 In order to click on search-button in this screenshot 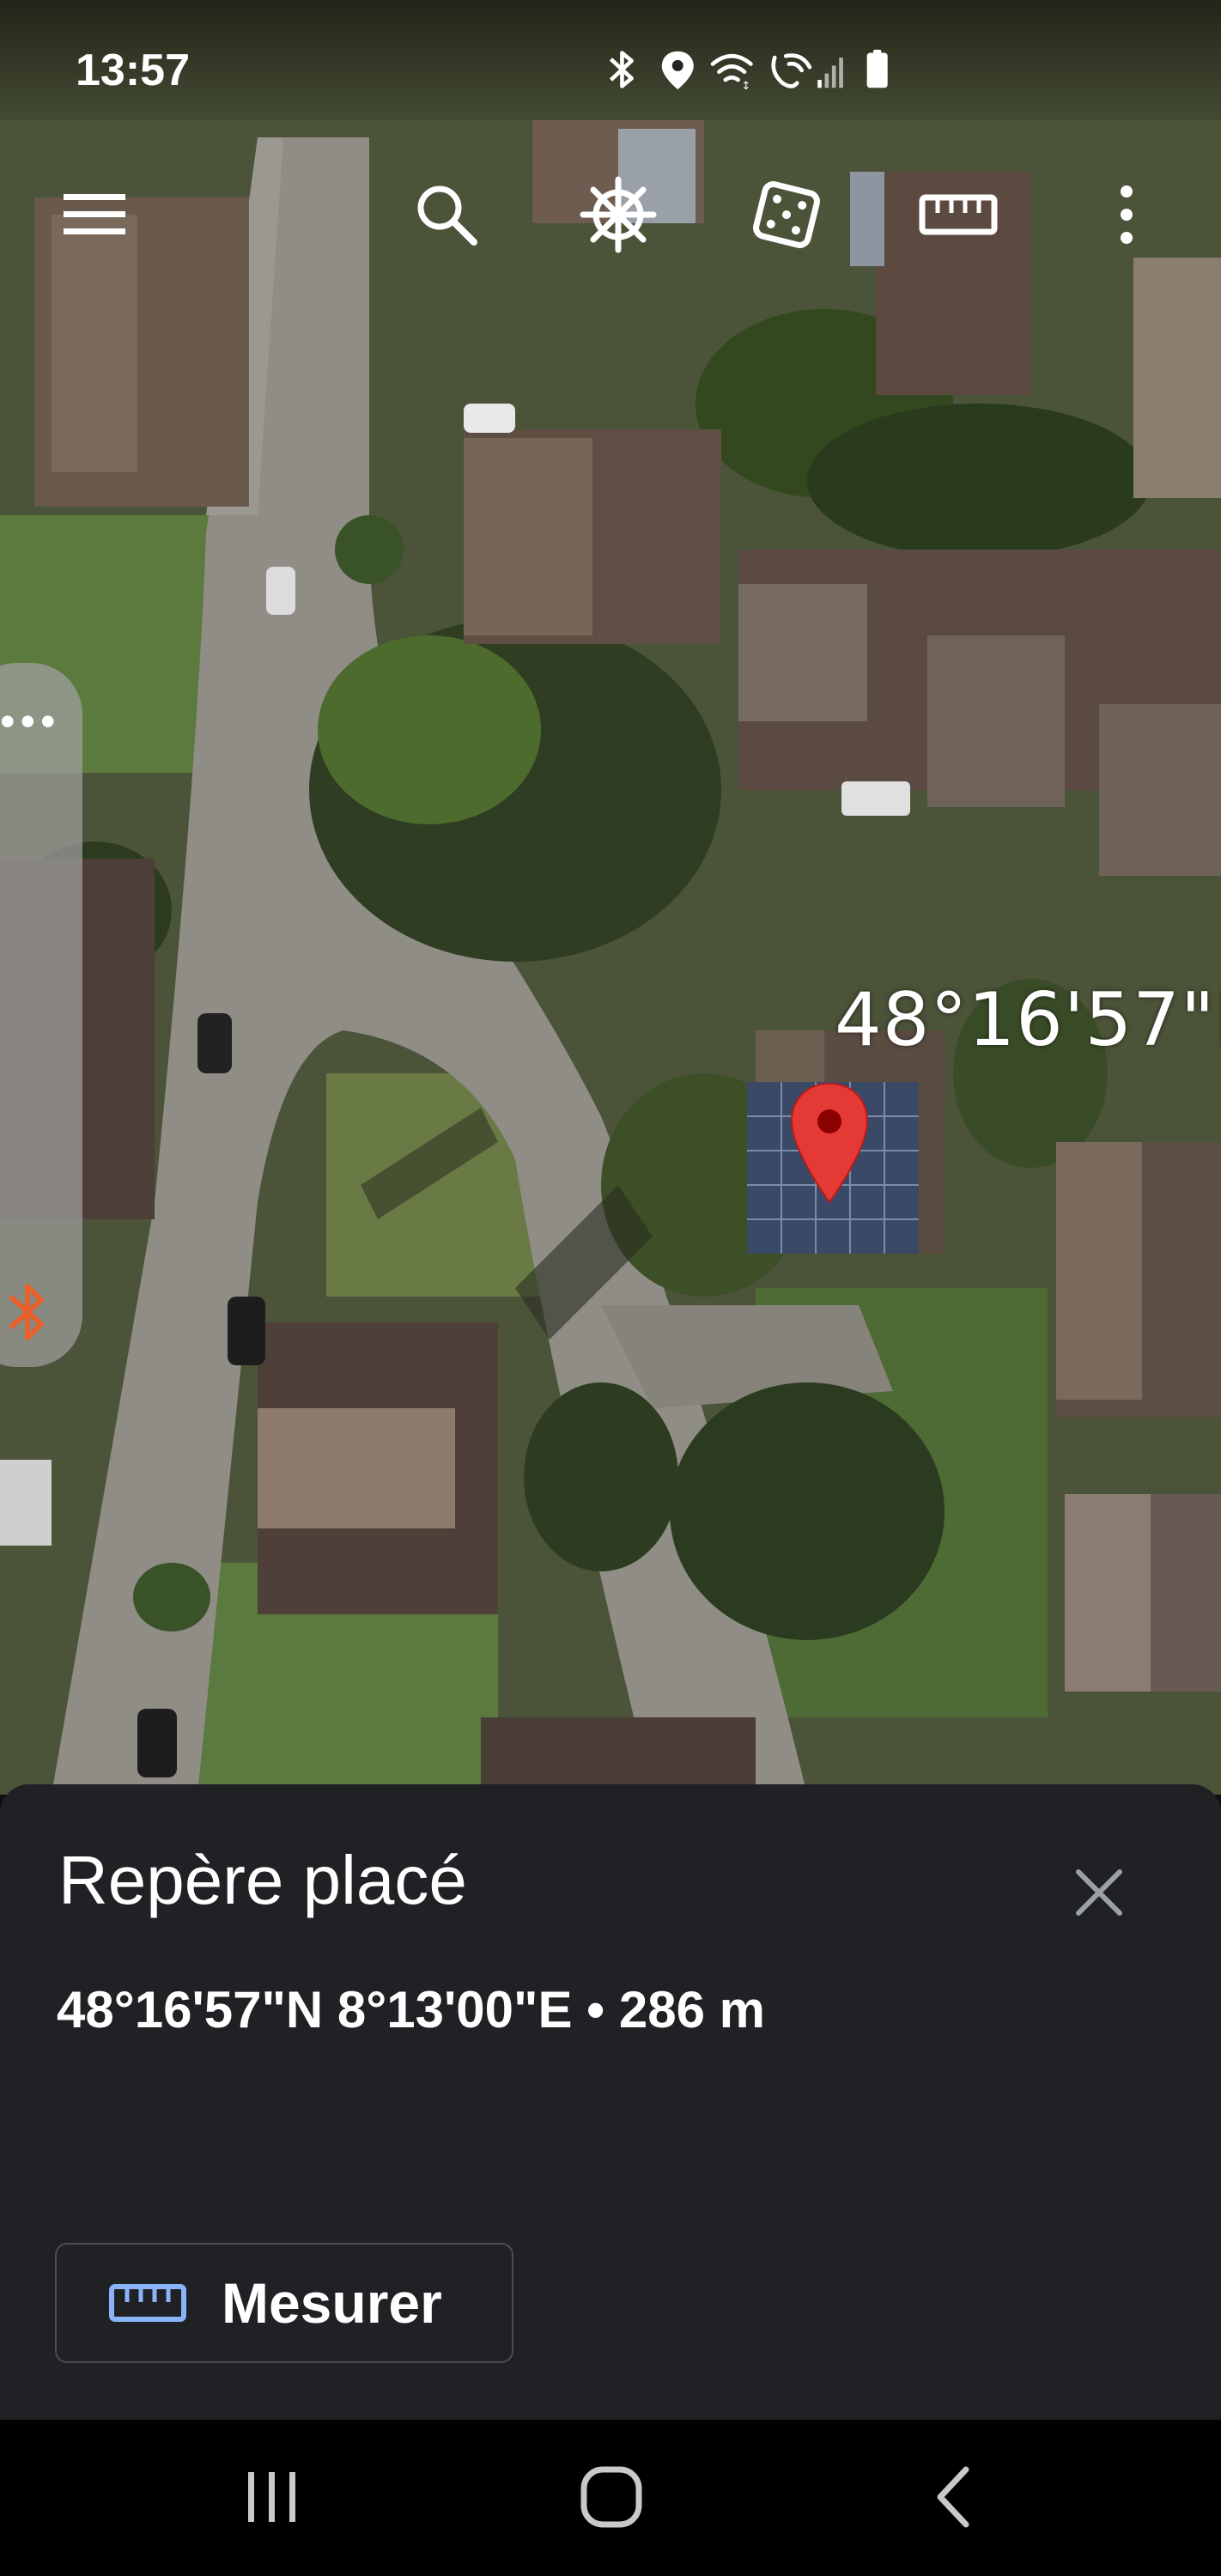, I will do `click(446, 215)`.